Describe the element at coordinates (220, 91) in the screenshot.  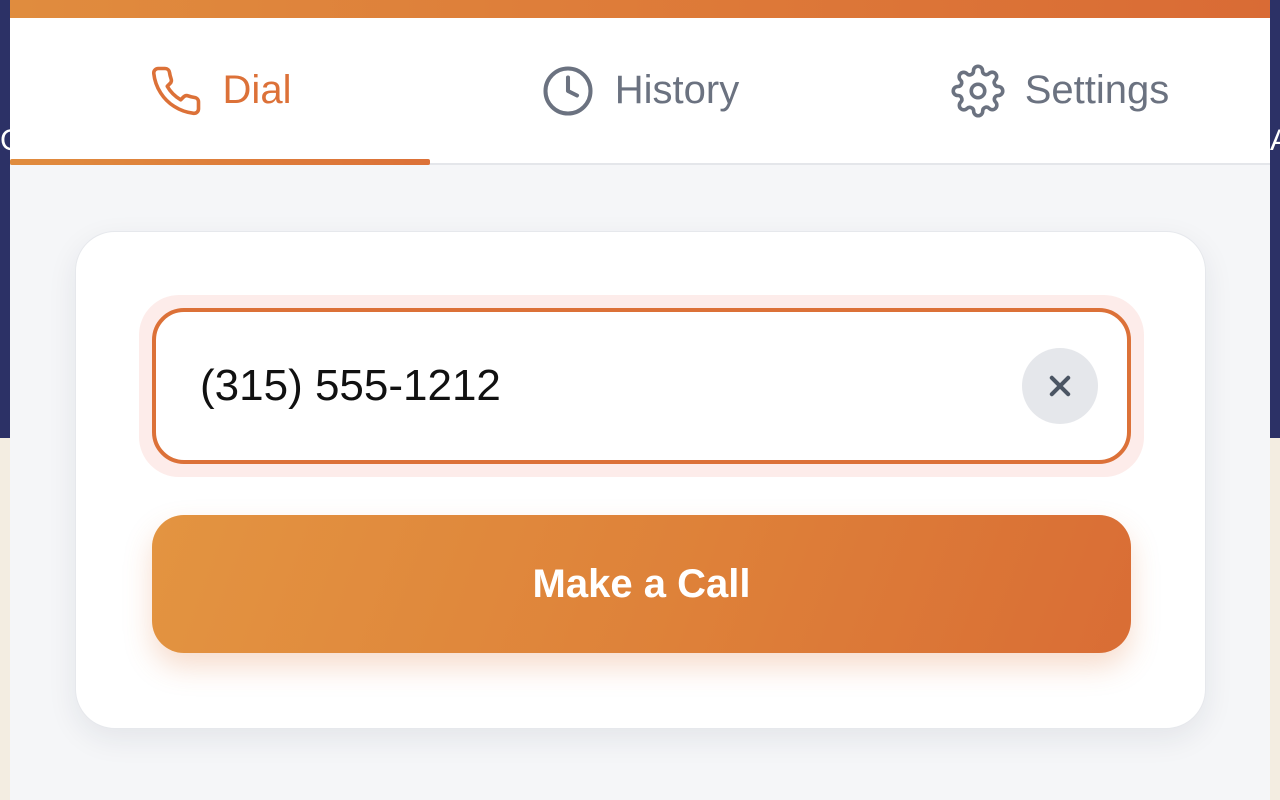
I see `tab-dial: Dial` at that location.